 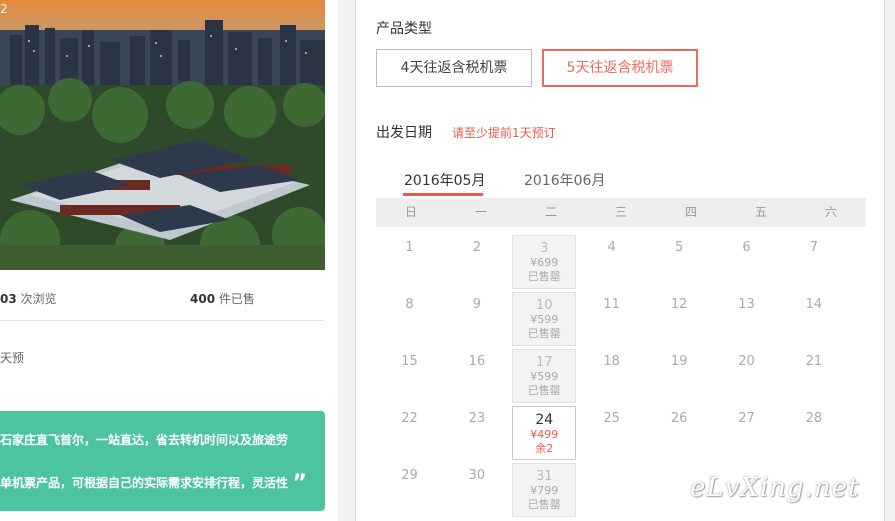 What do you see at coordinates (679, 361) in the screenshot?
I see `day-number: 19` at bounding box center [679, 361].